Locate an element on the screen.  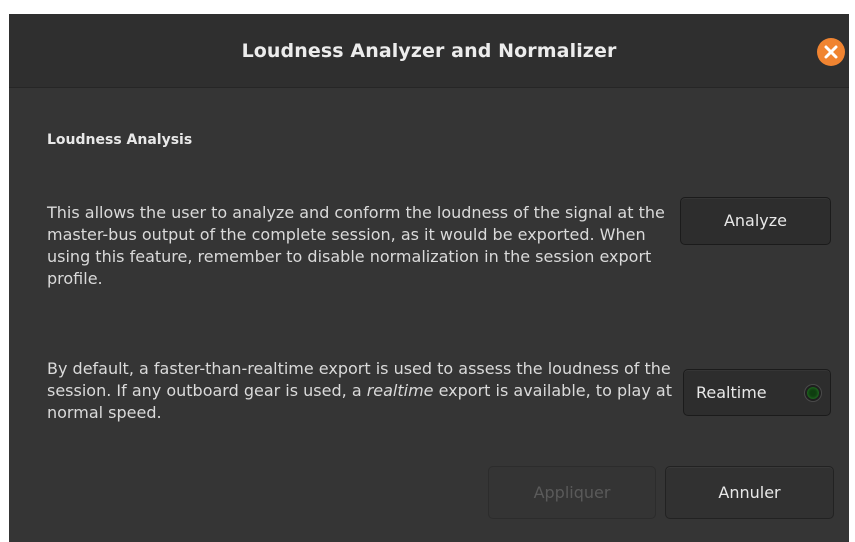
realtime-label: Realtime is located at coordinates (731, 392).